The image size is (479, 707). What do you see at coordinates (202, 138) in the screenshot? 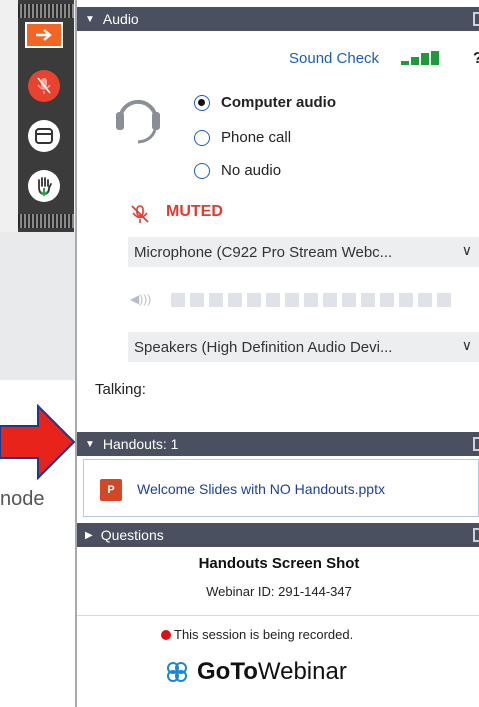
I see `phone-call-radio` at bounding box center [202, 138].